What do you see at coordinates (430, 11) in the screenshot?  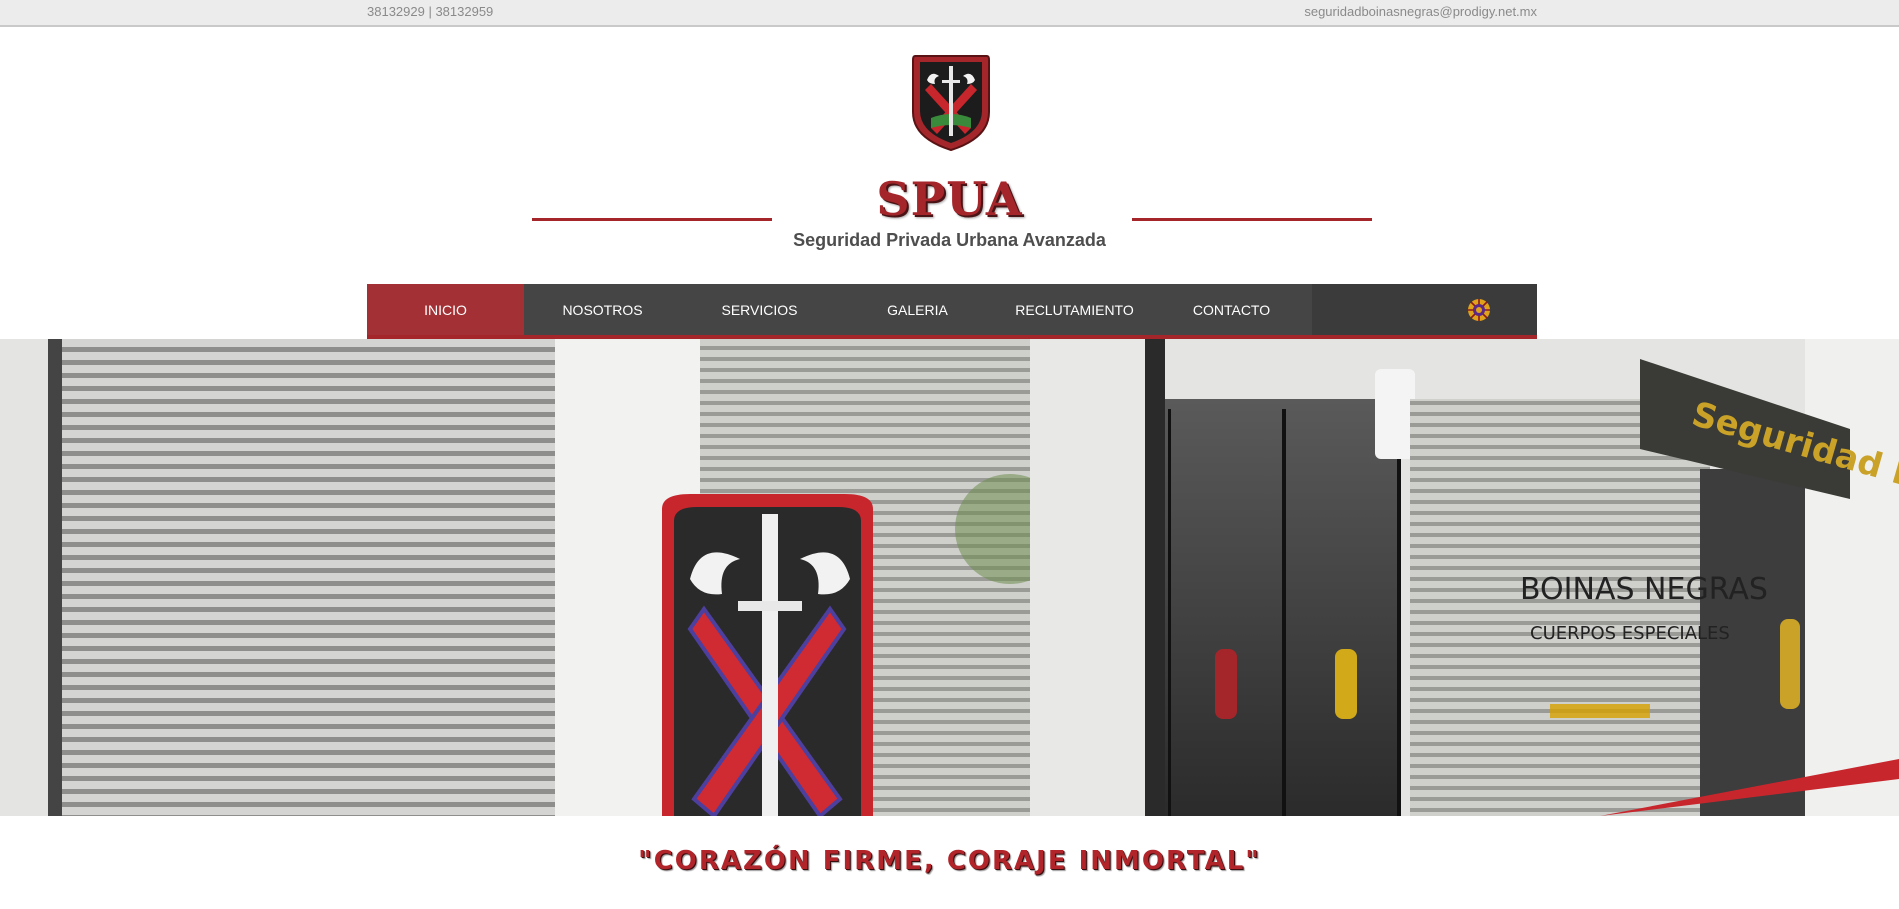 I see `phone-numbers: 38132929 | 38132959` at bounding box center [430, 11].